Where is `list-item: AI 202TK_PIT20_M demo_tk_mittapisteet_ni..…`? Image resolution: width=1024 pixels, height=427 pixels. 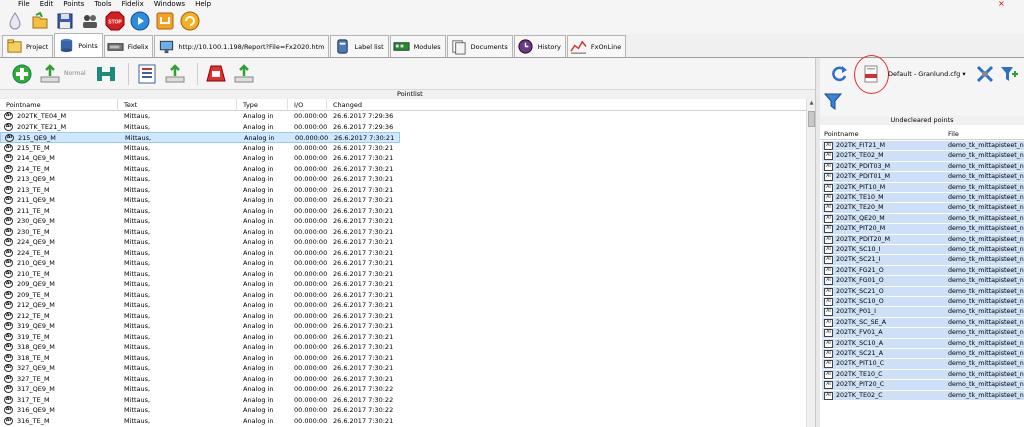
list-item: AI 202TK_PIT20_M demo_tk_mittapisteet_ni..… is located at coordinates (923, 229).